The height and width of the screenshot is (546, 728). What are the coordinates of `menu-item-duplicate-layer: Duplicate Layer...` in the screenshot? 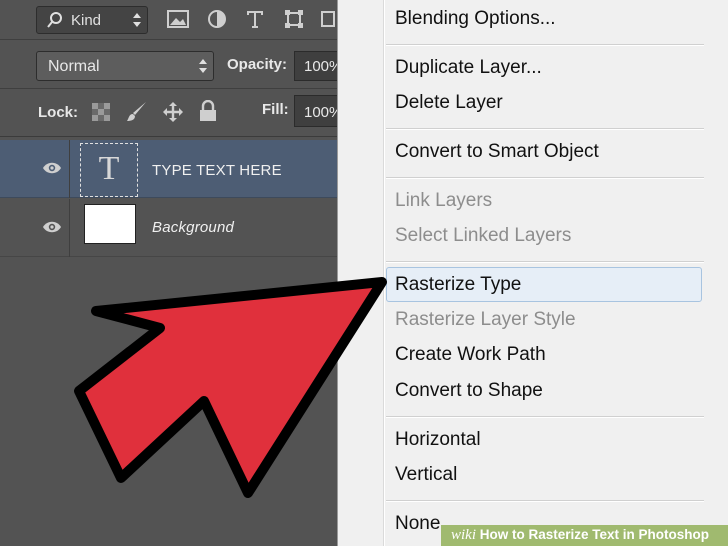 It's located at (468, 68).